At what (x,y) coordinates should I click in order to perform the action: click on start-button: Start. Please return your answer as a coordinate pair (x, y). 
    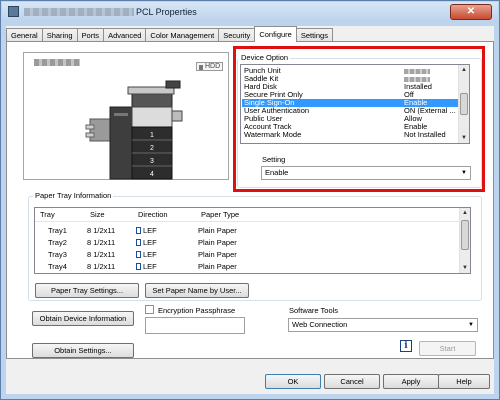
    Looking at the image, I should click on (447, 348).